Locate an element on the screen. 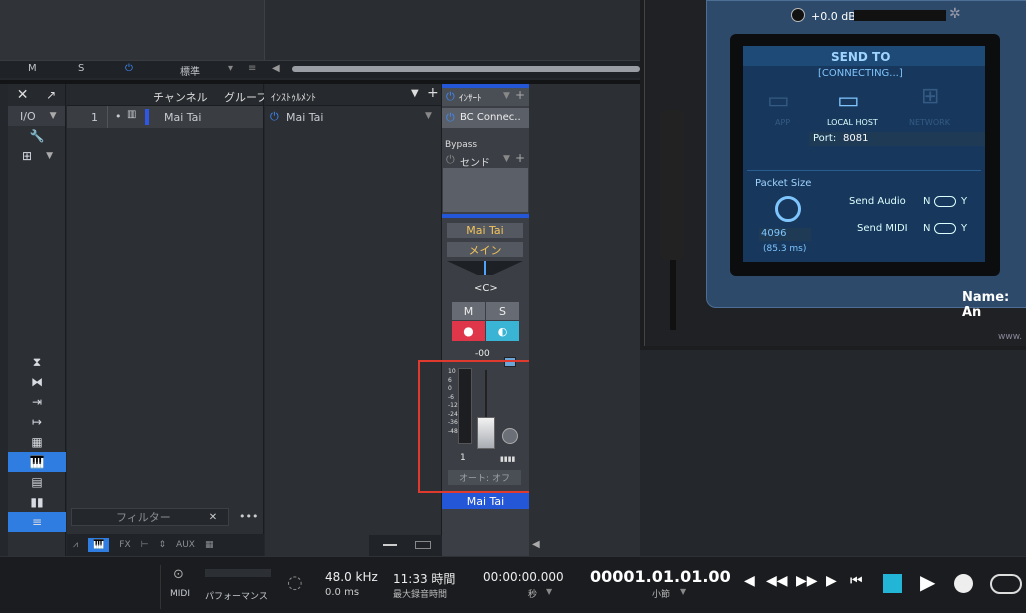  time-unit-dropdown-icon: ▼ is located at coordinates (549, 591).